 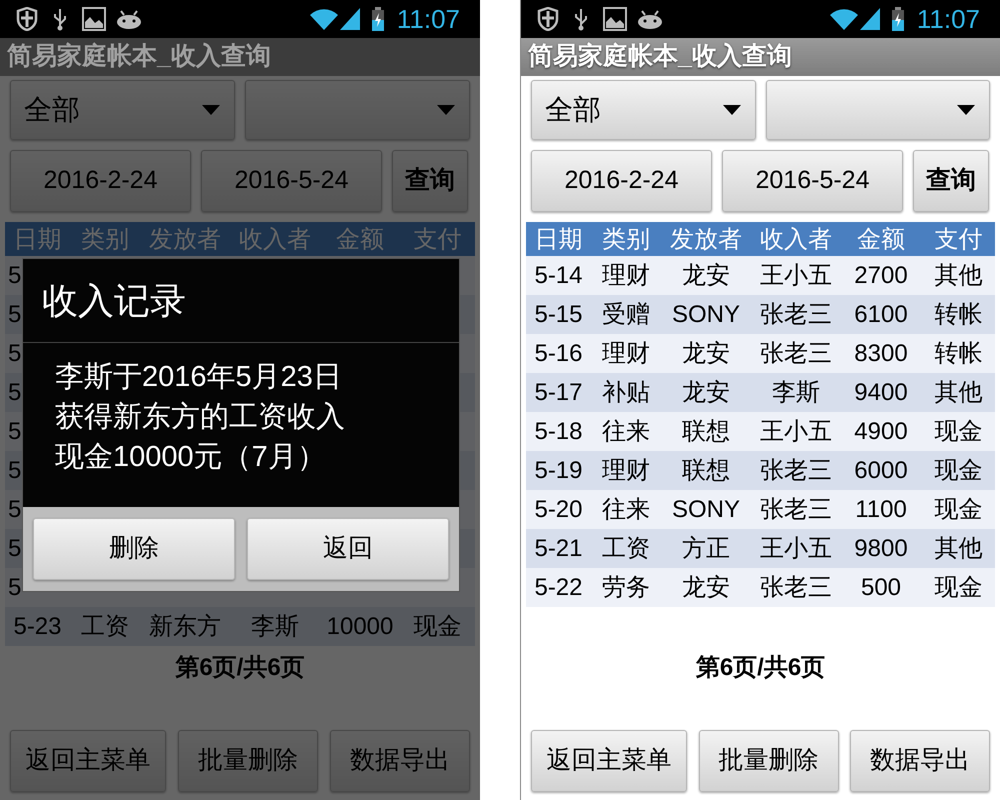 I want to click on table-row: 5-20 往来 SONY 张老三 1100 现金, so click(x=760, y=509).